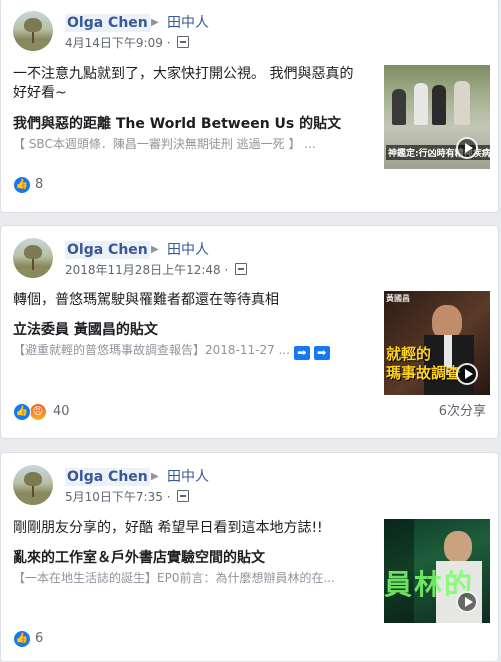  Describe the element at coordinates (409, 354) in the screenshot. I see `thumbnail-caption-line1: 就輕的` at that location.